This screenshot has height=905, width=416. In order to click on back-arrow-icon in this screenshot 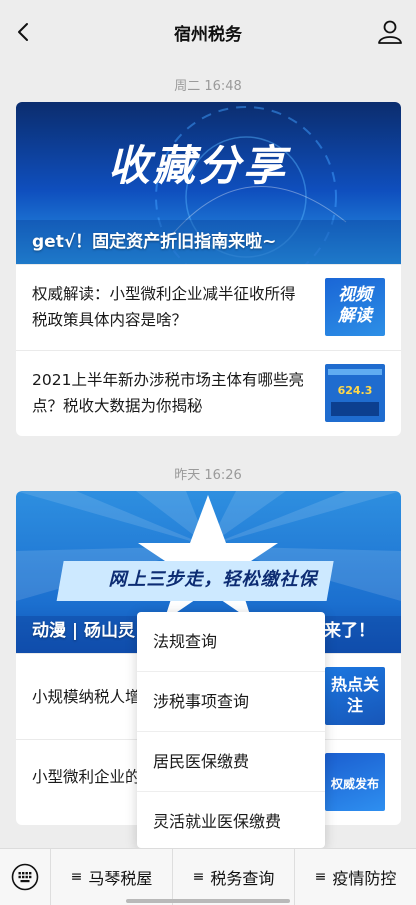, I will do `click(24, 32)`.